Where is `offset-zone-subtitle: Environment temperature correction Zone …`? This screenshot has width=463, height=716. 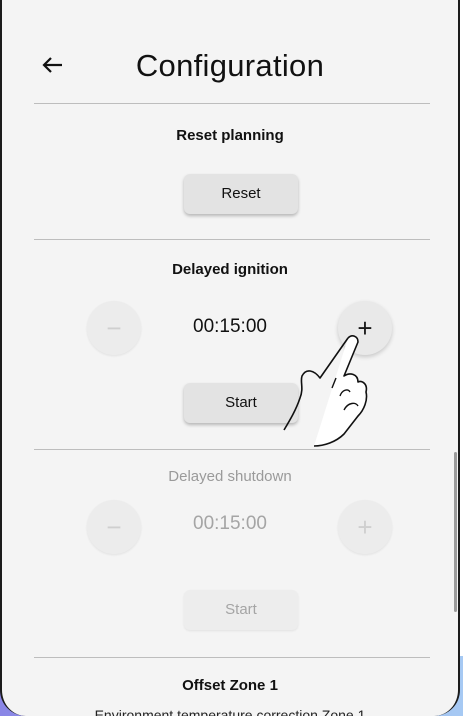 offset-zone-subtitle: Environment temperature correction Zone … is located at coordinates (230, 711).